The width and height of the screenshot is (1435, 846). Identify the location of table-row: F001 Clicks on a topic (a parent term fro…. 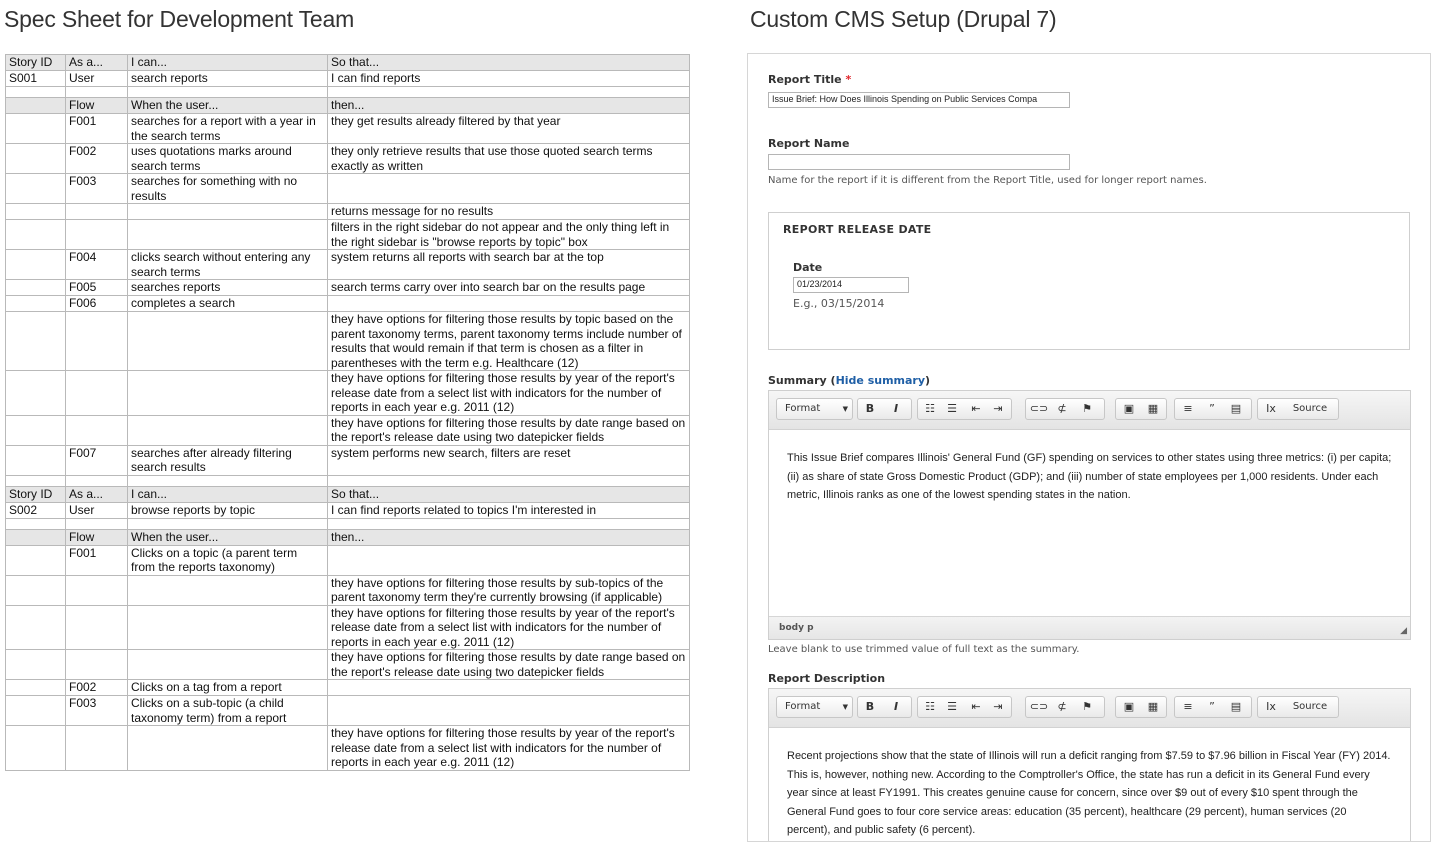
(347, 560).